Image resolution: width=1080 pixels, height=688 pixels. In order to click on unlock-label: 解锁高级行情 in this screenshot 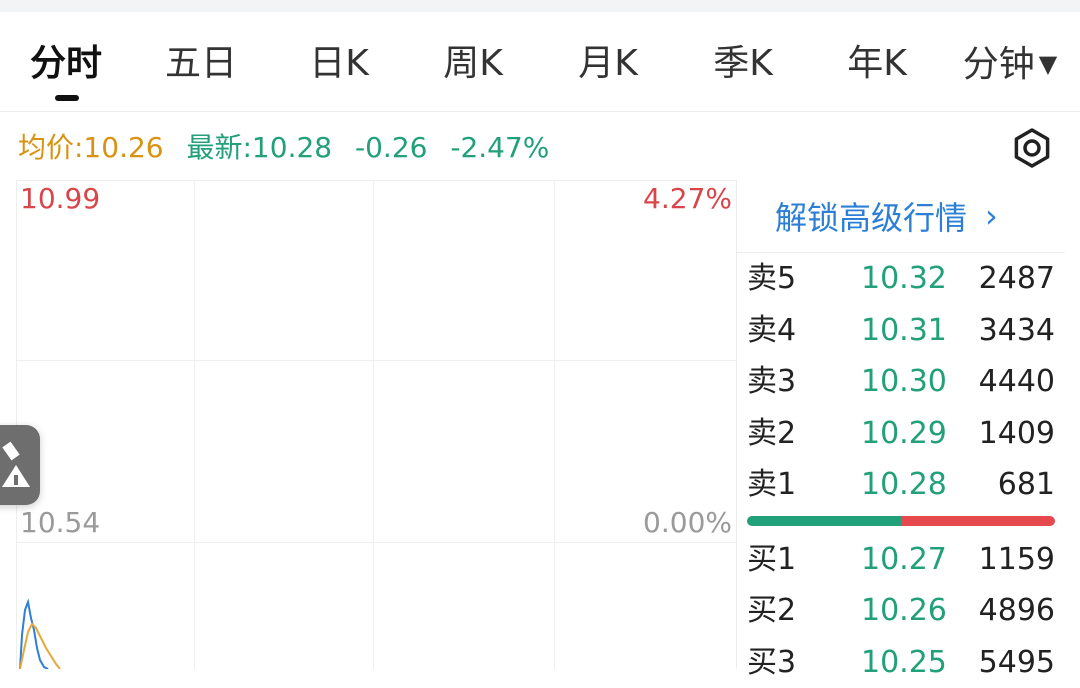, I will do `click(871, 218)`.